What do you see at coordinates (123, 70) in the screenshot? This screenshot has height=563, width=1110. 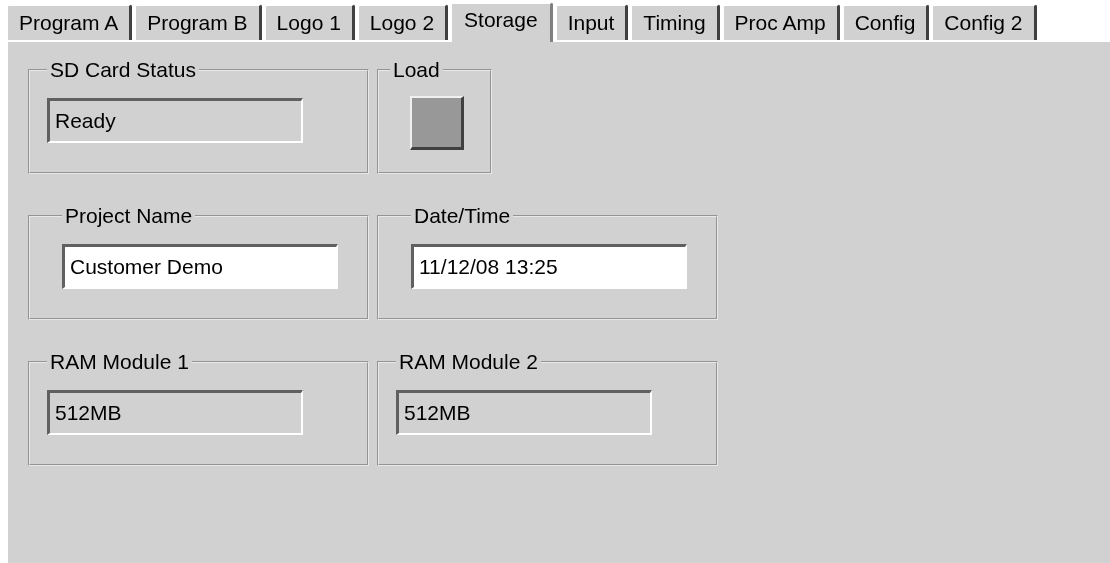 I see `group-label: SD Card Status` at bounding box center [123, 70].